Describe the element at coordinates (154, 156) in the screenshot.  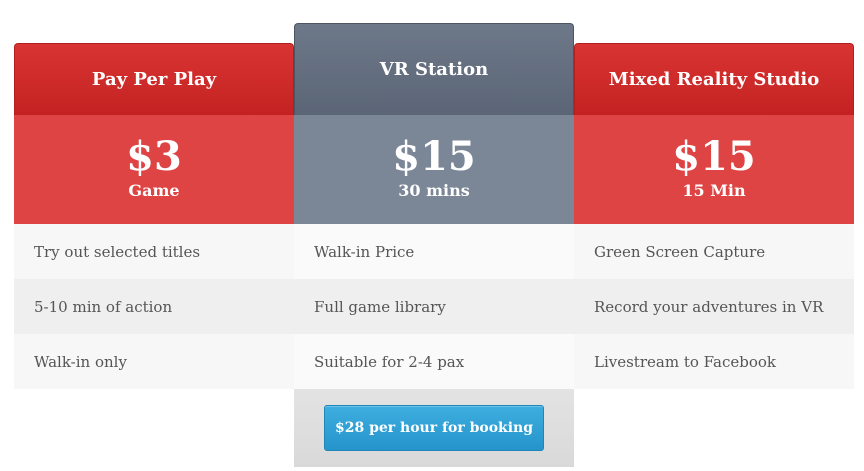
I see `plan-price: $3` at that location.